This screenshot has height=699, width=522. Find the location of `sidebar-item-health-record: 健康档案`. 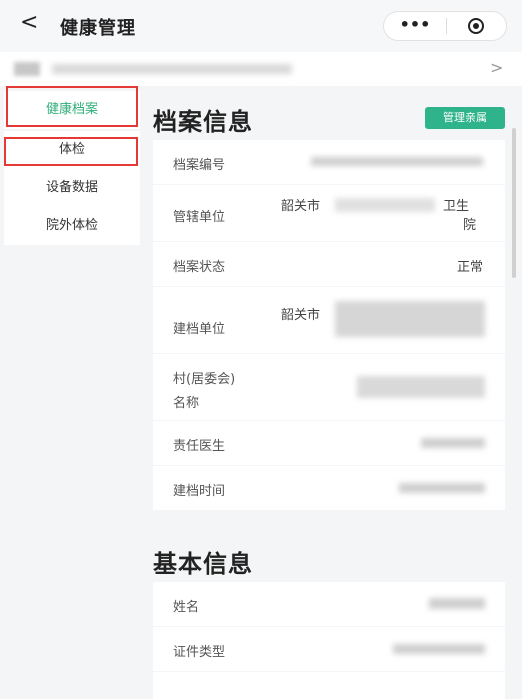

sidebar-item-health-record: 健康档案 is located at coordinates (72, 110).